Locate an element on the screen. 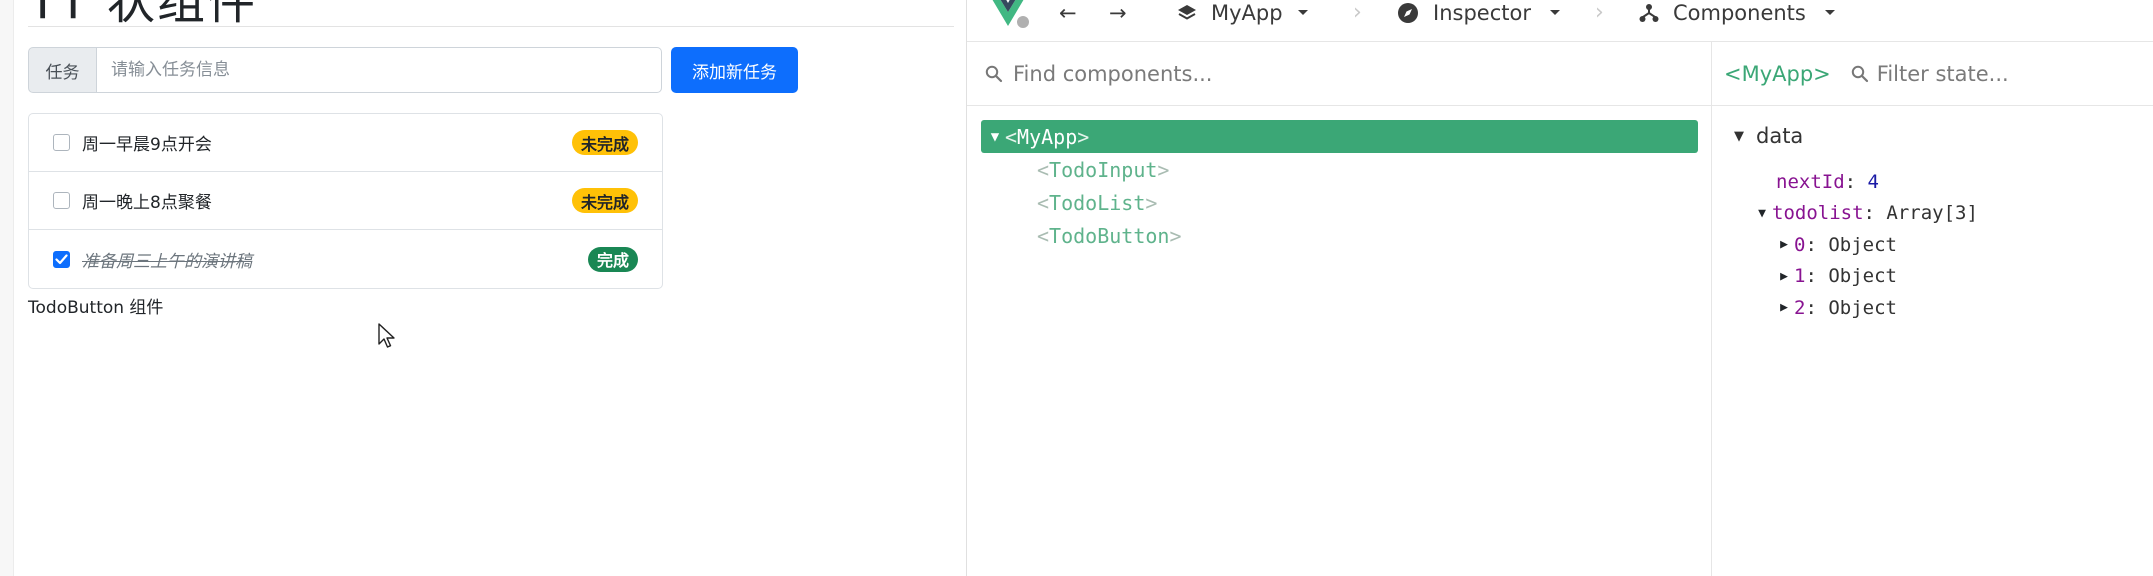 This screenshot has width=2153, height=576. compass-icon is located at coordinates (1408, 13).